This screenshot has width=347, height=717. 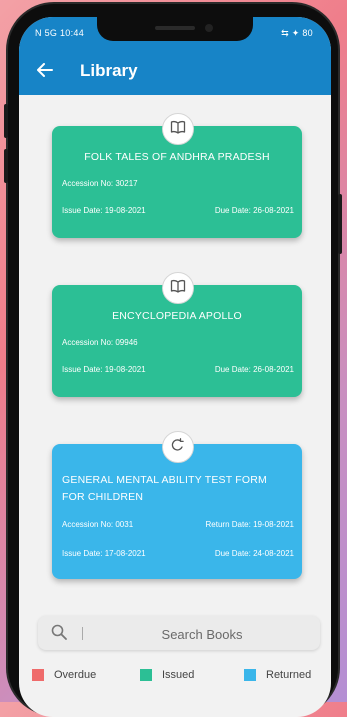 What do you see at coordinates (250, 675) in the screenshot?
I see `legend-swatch-returned` at bounding box center [250, 675].